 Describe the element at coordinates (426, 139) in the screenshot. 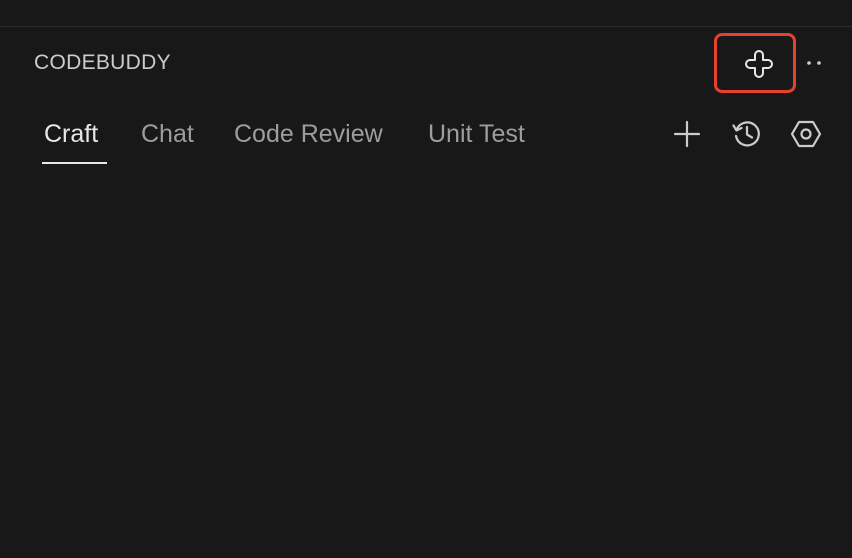

I see `tab-bar: Craft Chat Code Review Unit Test` at that location.